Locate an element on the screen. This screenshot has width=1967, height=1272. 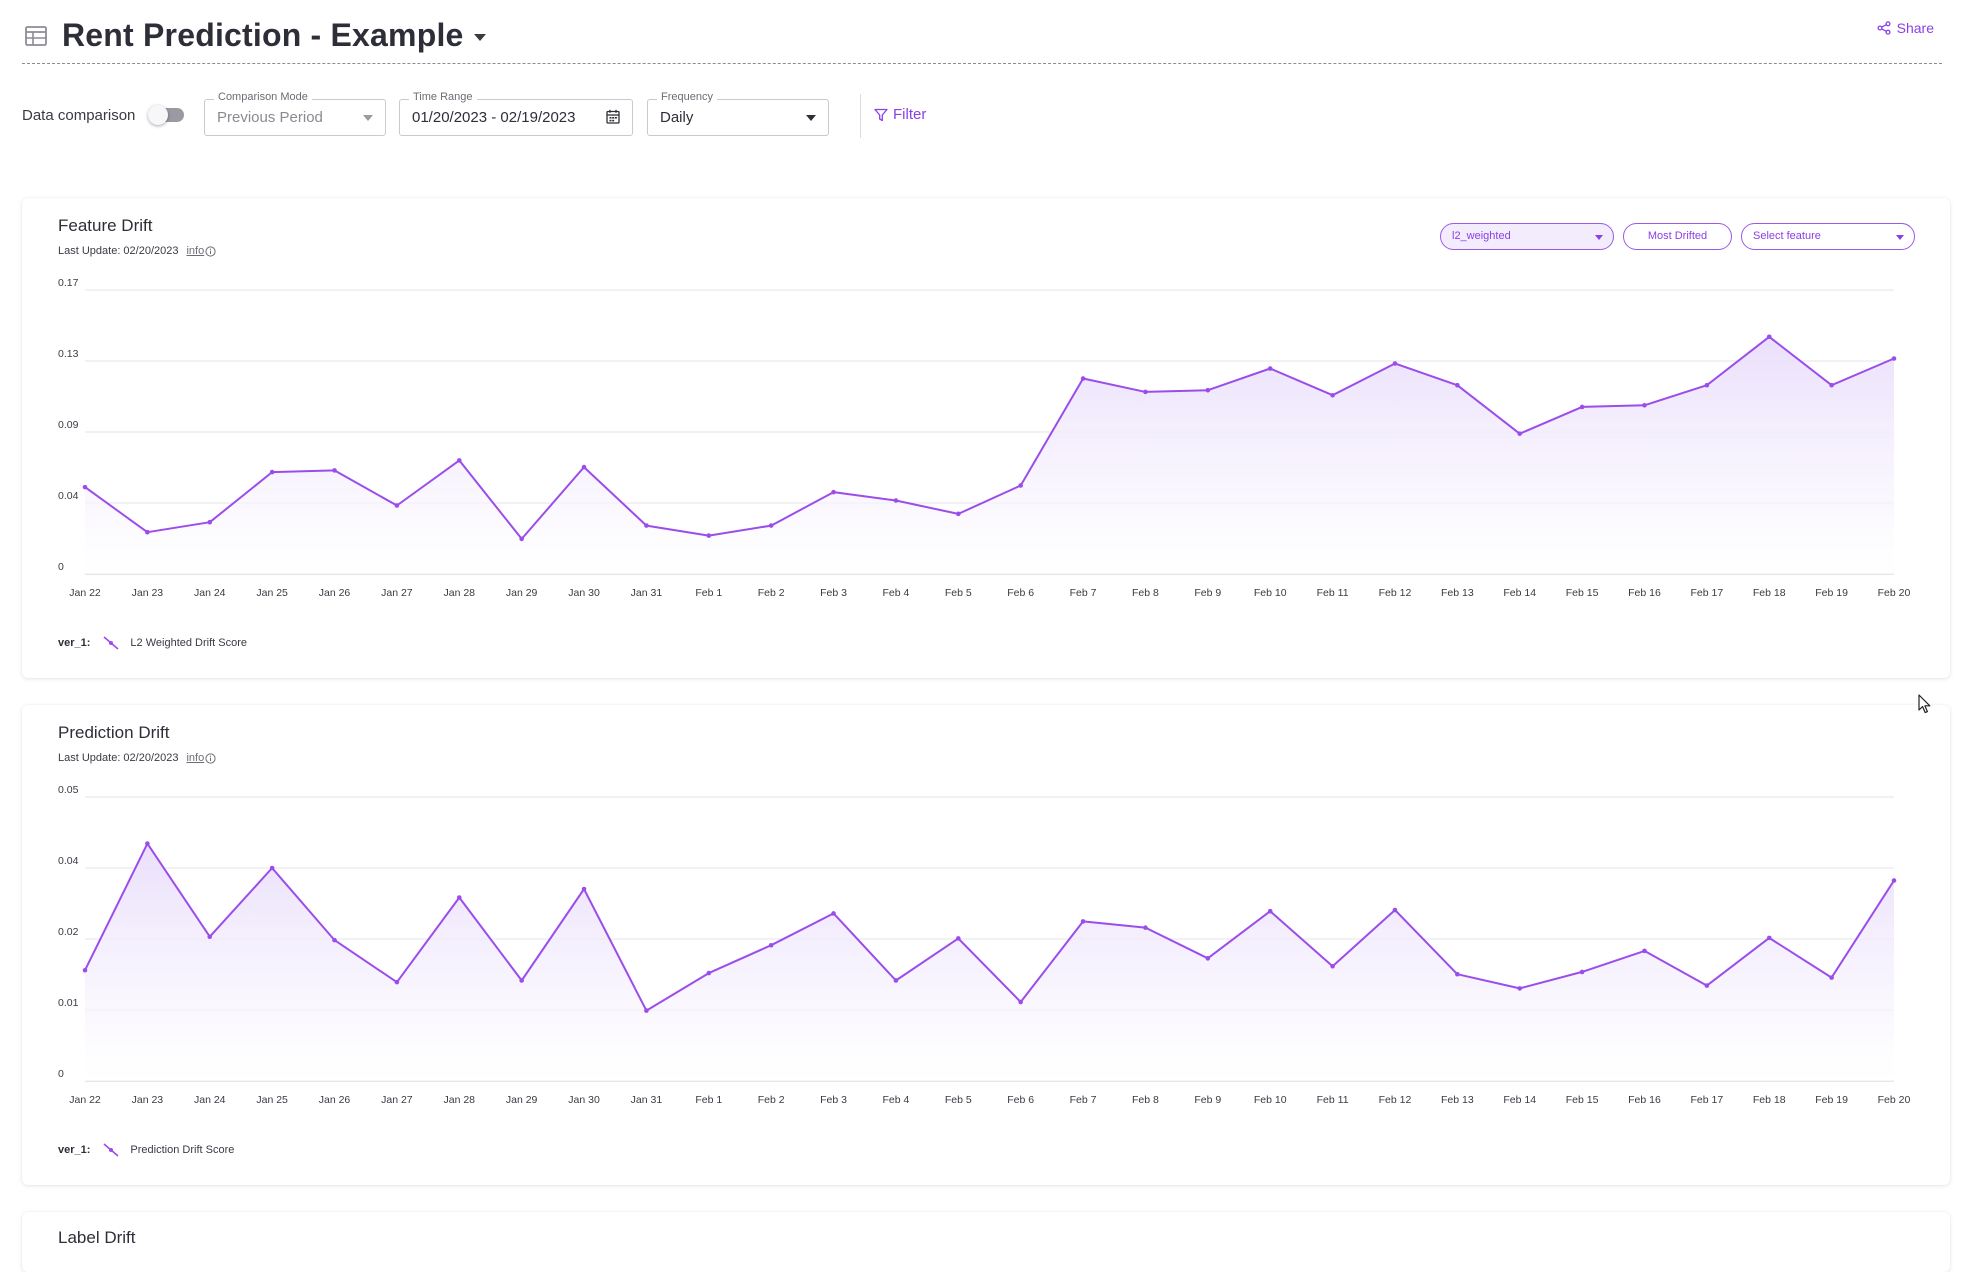
time-range-picker: Time Range 01/20/2023 - 02/19/2023 is located at coordinates (516, 113).